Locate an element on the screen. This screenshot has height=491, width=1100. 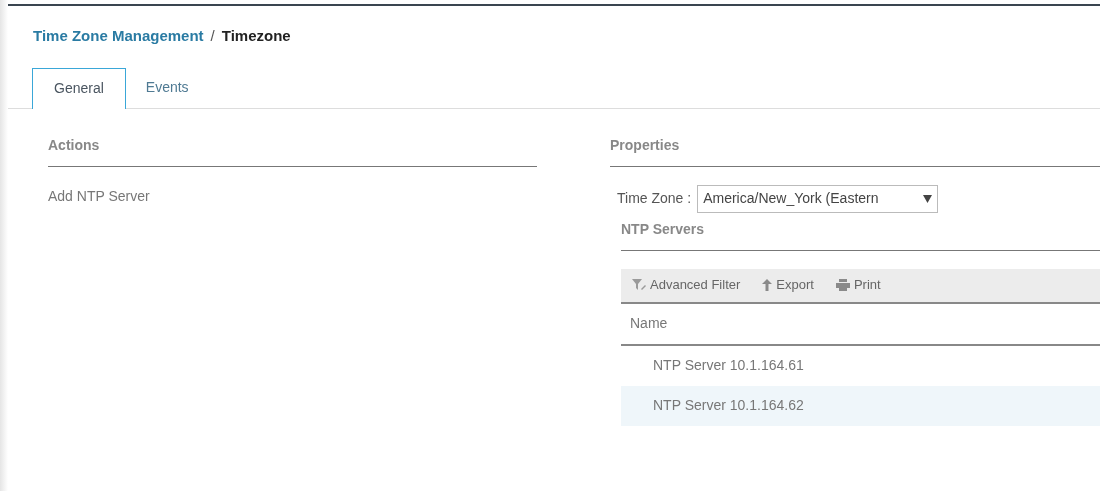
field-label: Time Zone : is located at coordinates (654, 198).